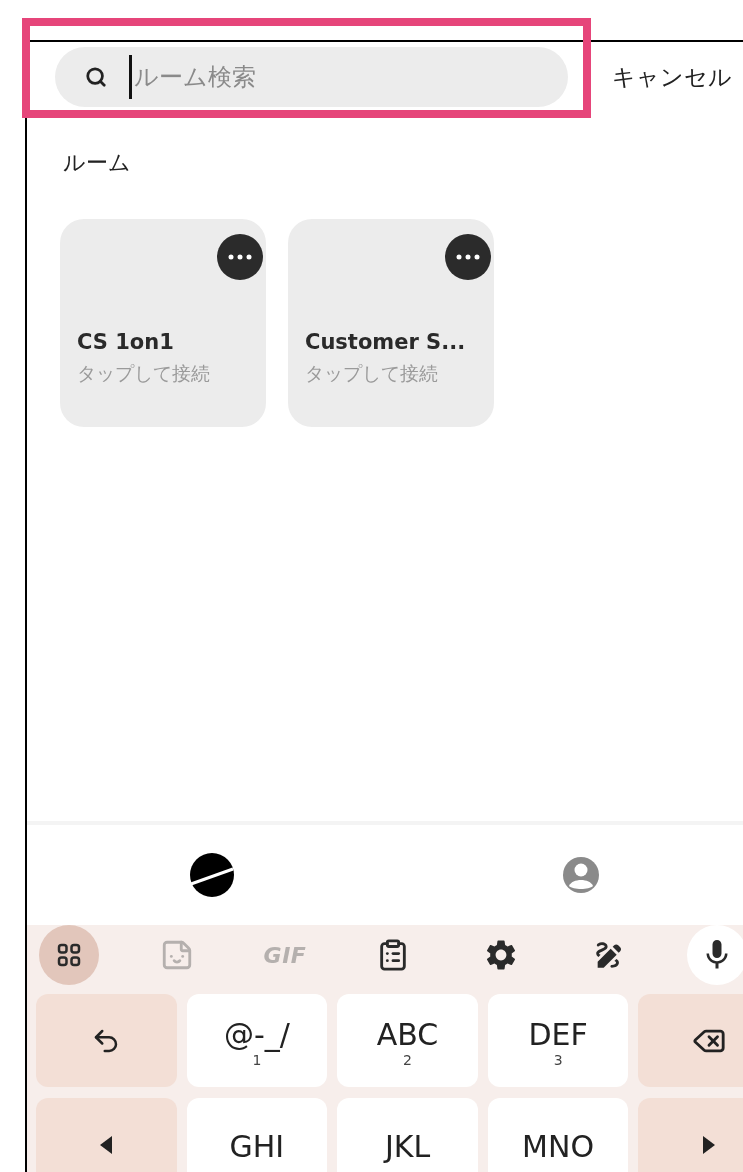 This screenshot has width=743, height=1172. Describe the element at coordinates (708, 1144) in the screenshot. I see `right-arrow-icon` at that location.